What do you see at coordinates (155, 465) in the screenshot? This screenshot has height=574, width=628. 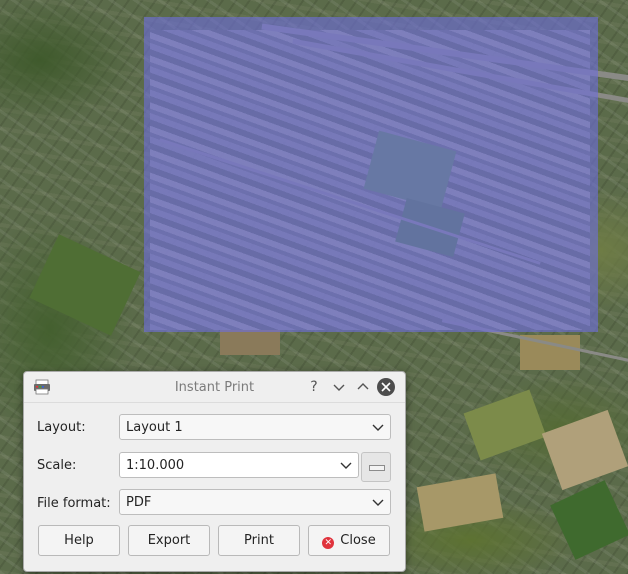 I see `scale-value: 1:10.000` at bounding box center [155, 465].